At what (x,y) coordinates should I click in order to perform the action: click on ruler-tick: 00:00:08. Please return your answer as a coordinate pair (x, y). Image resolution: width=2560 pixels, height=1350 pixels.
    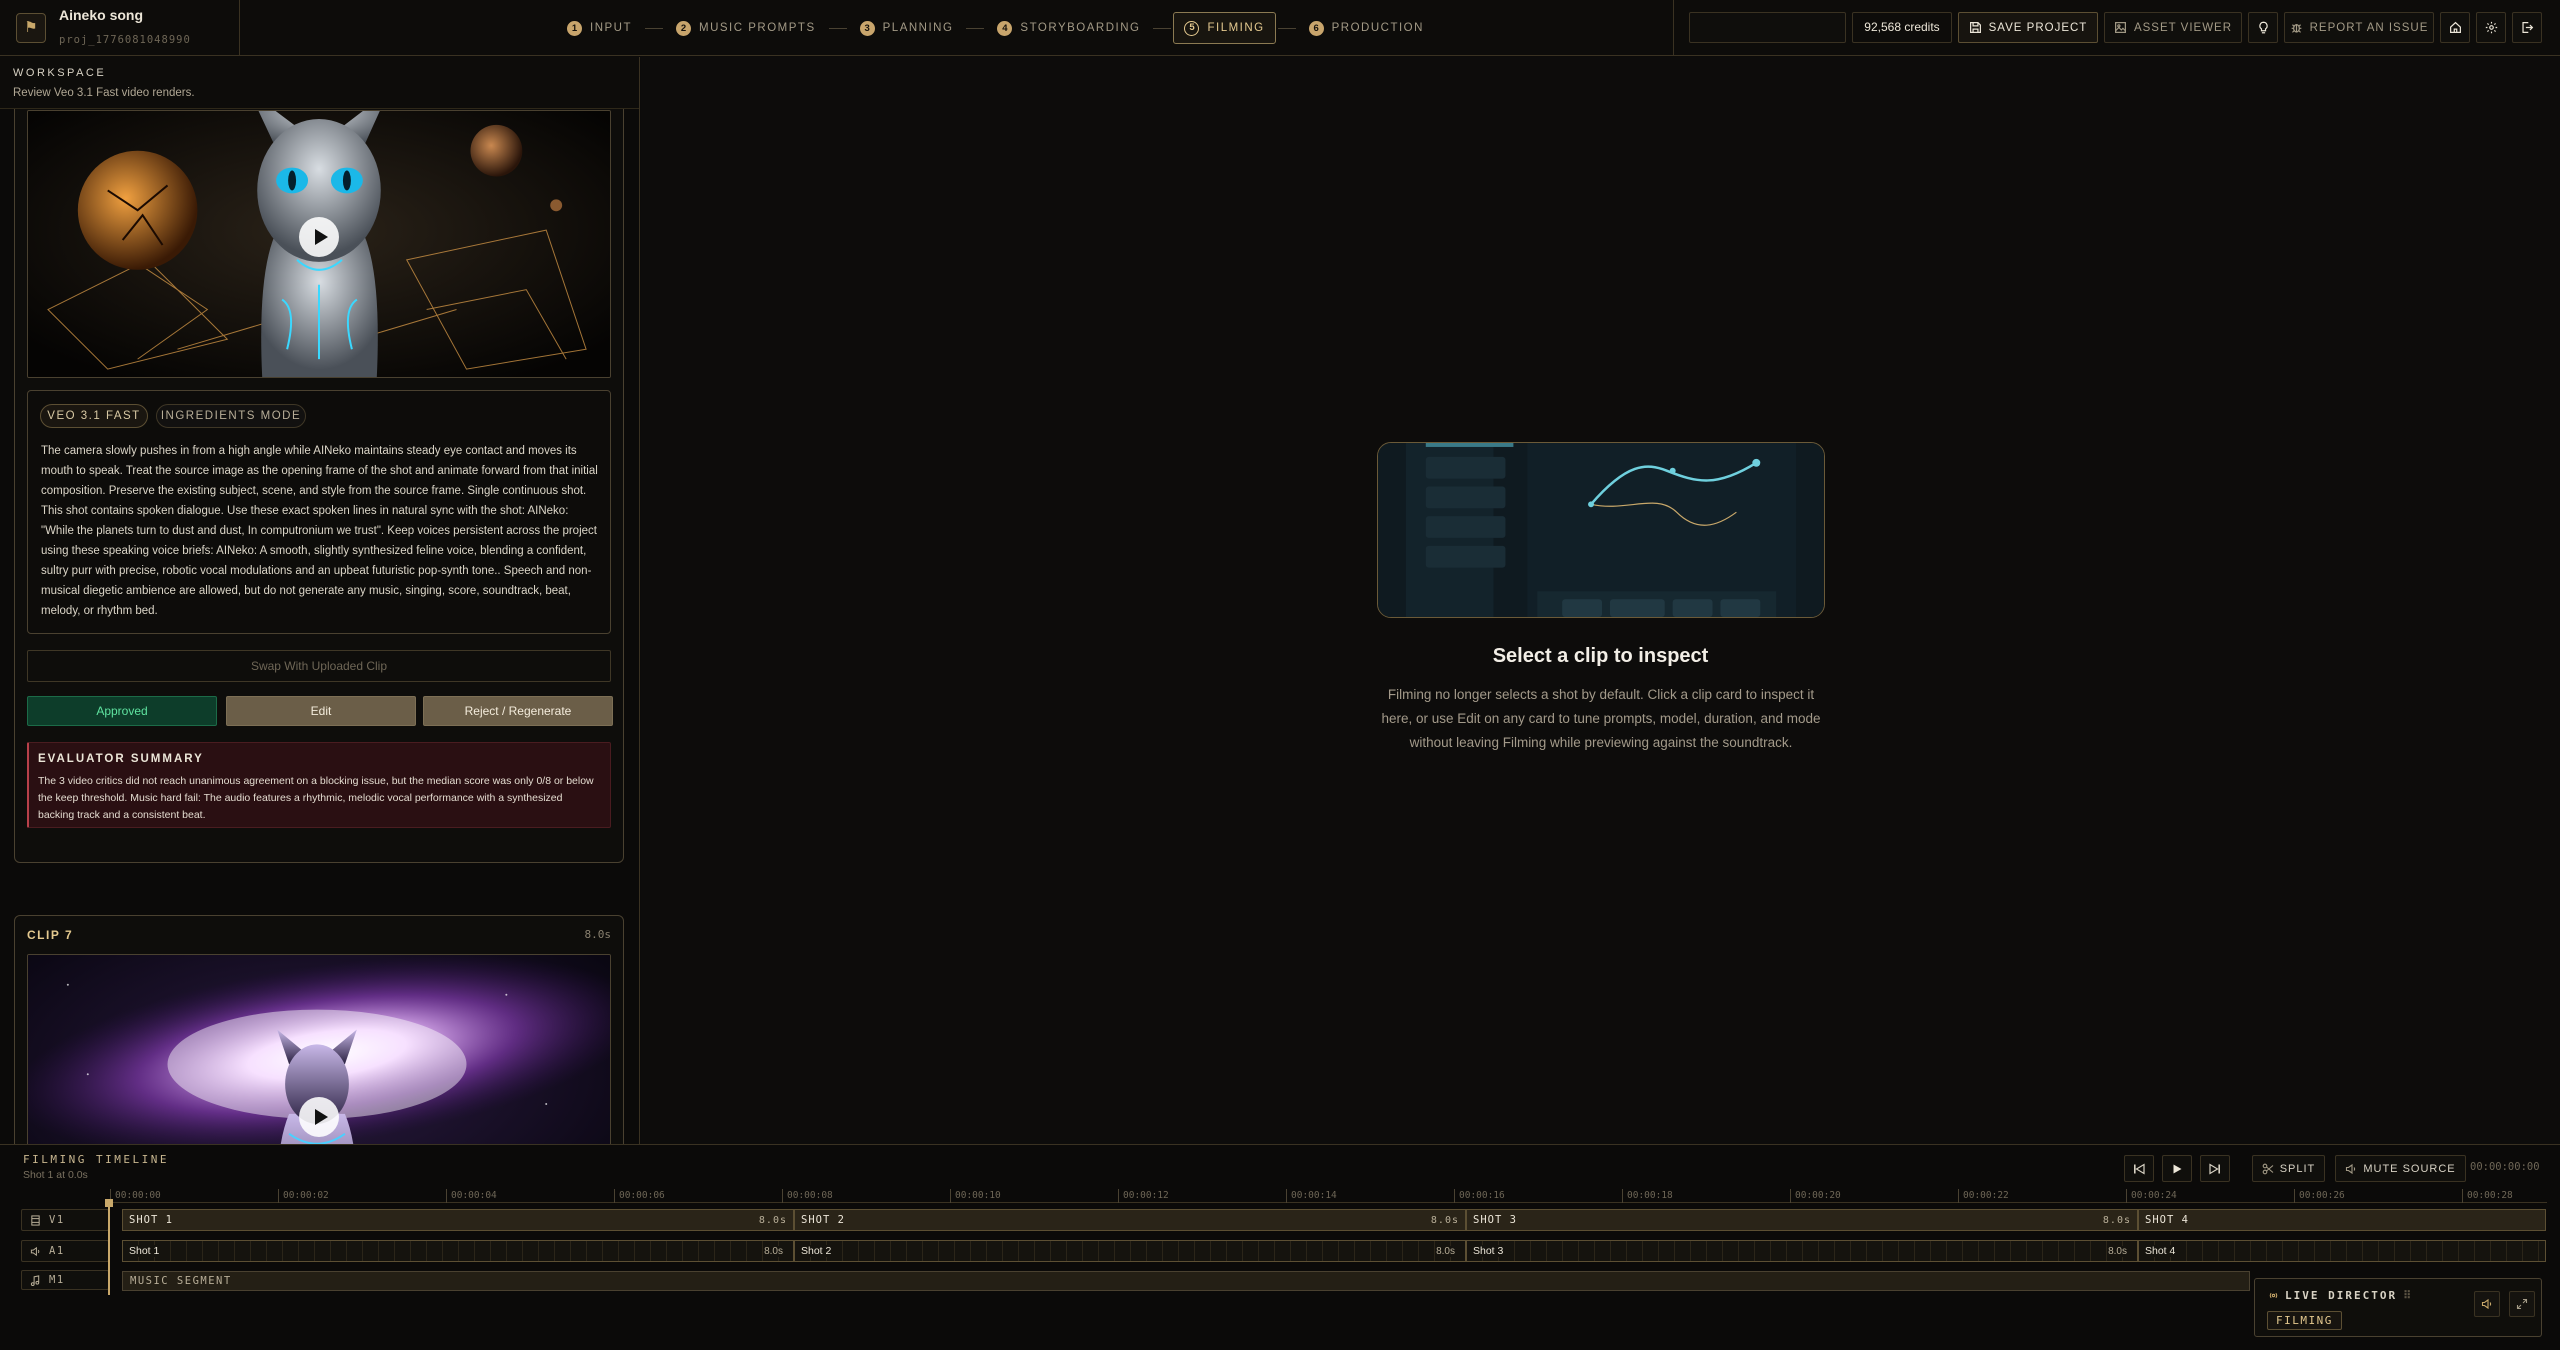
    Looking at the image, I should click on (807, 1196).